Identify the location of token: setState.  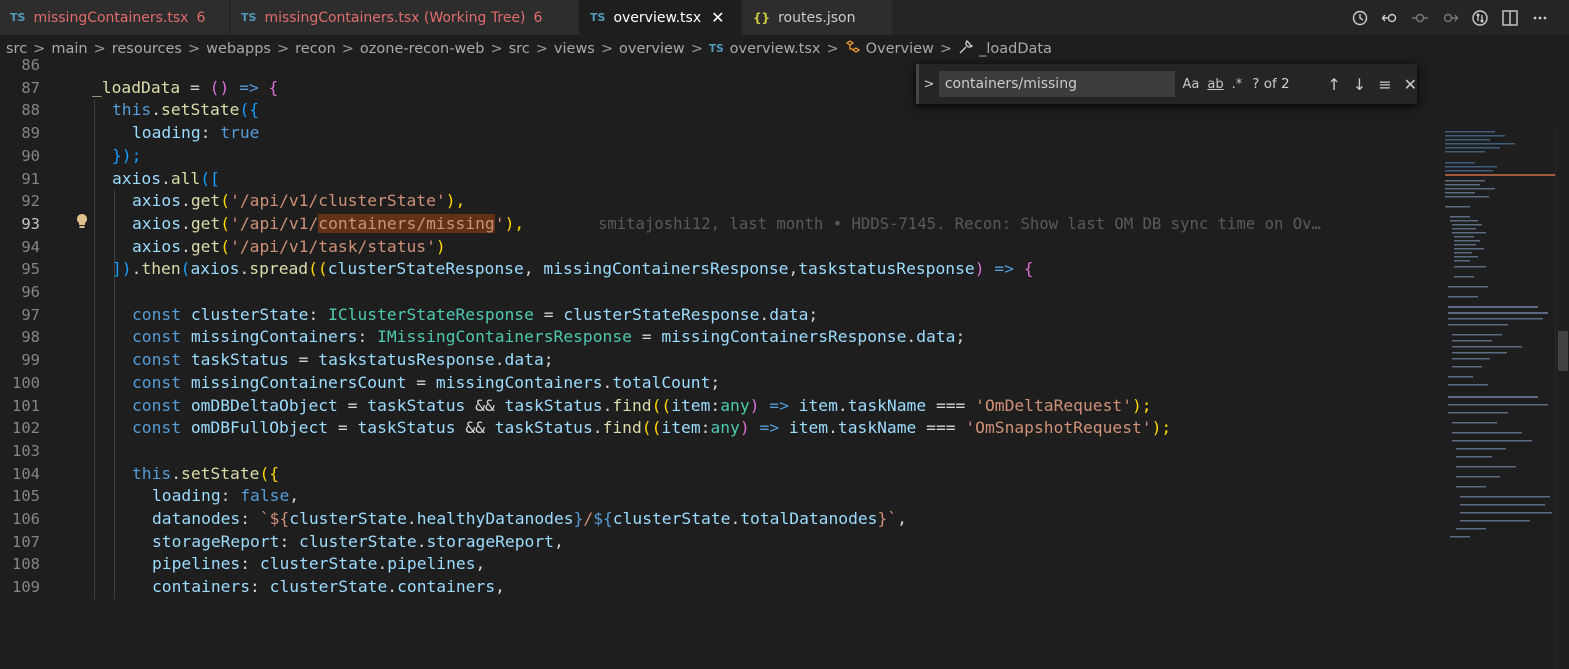
(200, 110).